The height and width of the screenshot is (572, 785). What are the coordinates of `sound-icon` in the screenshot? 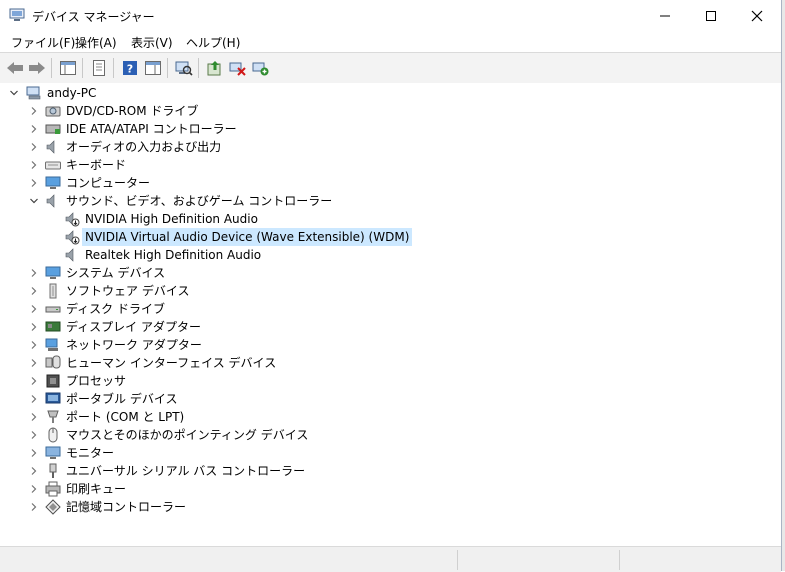 It's located at (50, 201).